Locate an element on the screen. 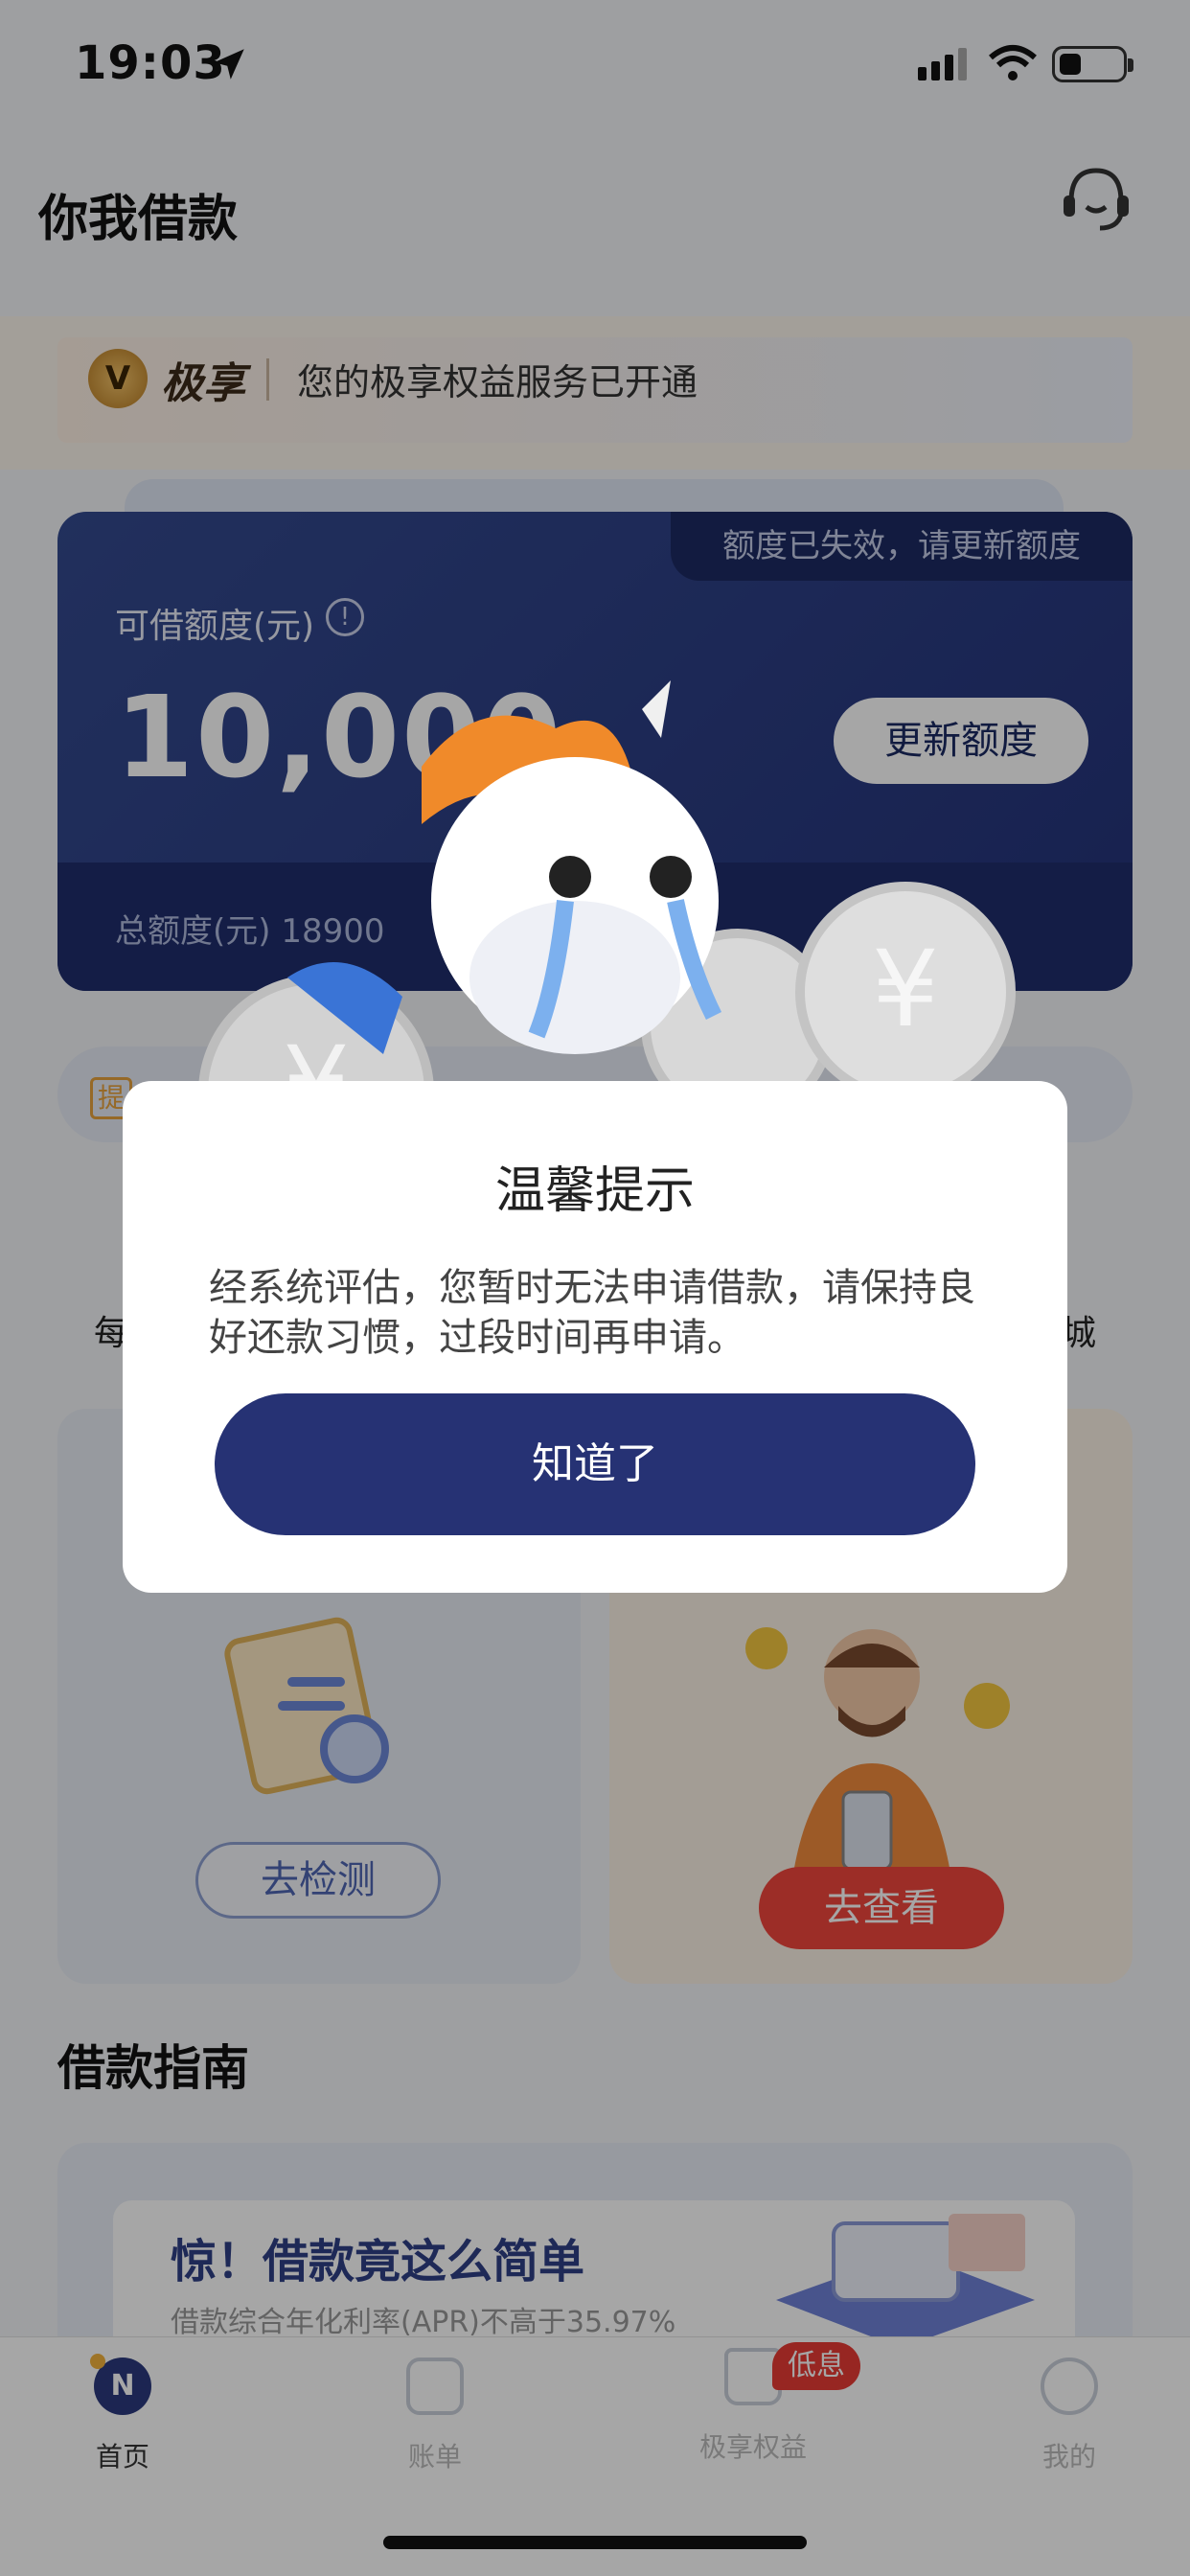 This screenshot has height=2576, width=1190. crying-unicorn-mascot: ¥ ¥ is located at coordinates (607, 886).